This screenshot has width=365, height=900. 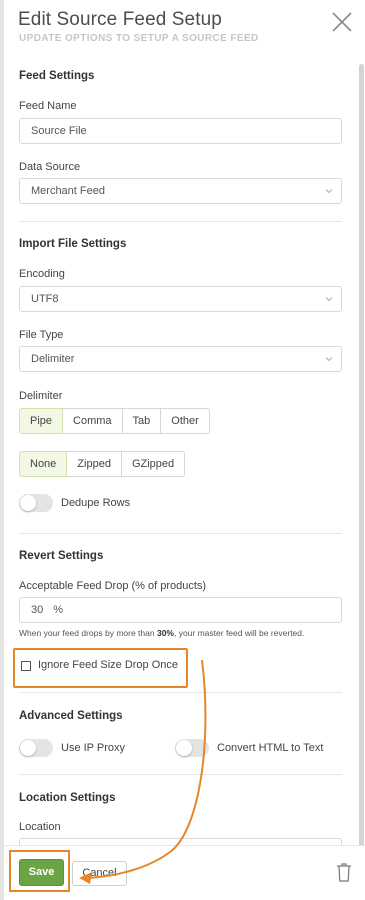 I want to click on data-source-value: Merchant Feed, so click(x=68, y=191).